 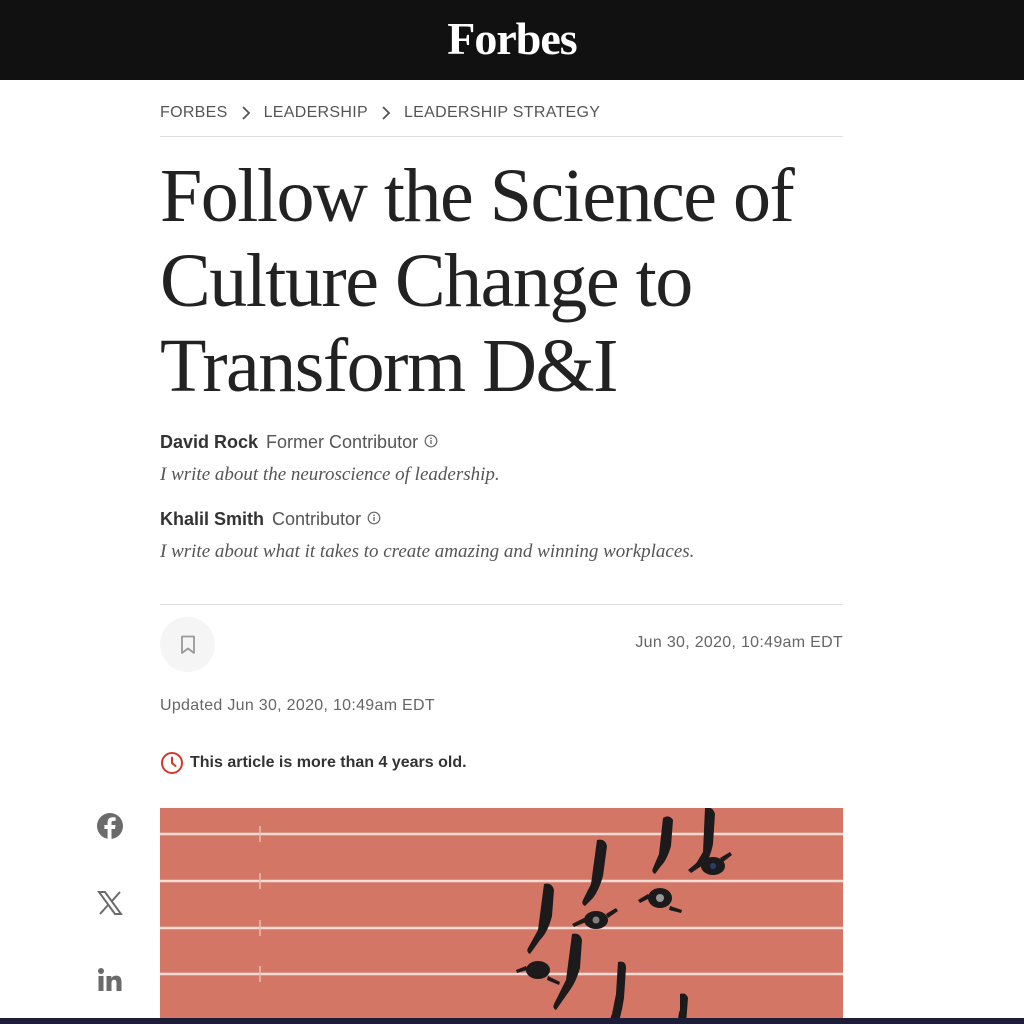 I want to click on author-byline: David Rock Former Contributor, so click(x=299, y=442).